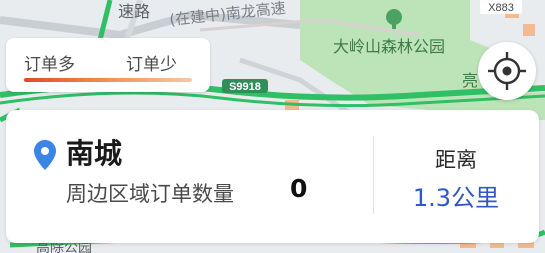 The width and height of the screenshot is (545, 253). I want to click on legend-gradient-bar, so click(108, 80).